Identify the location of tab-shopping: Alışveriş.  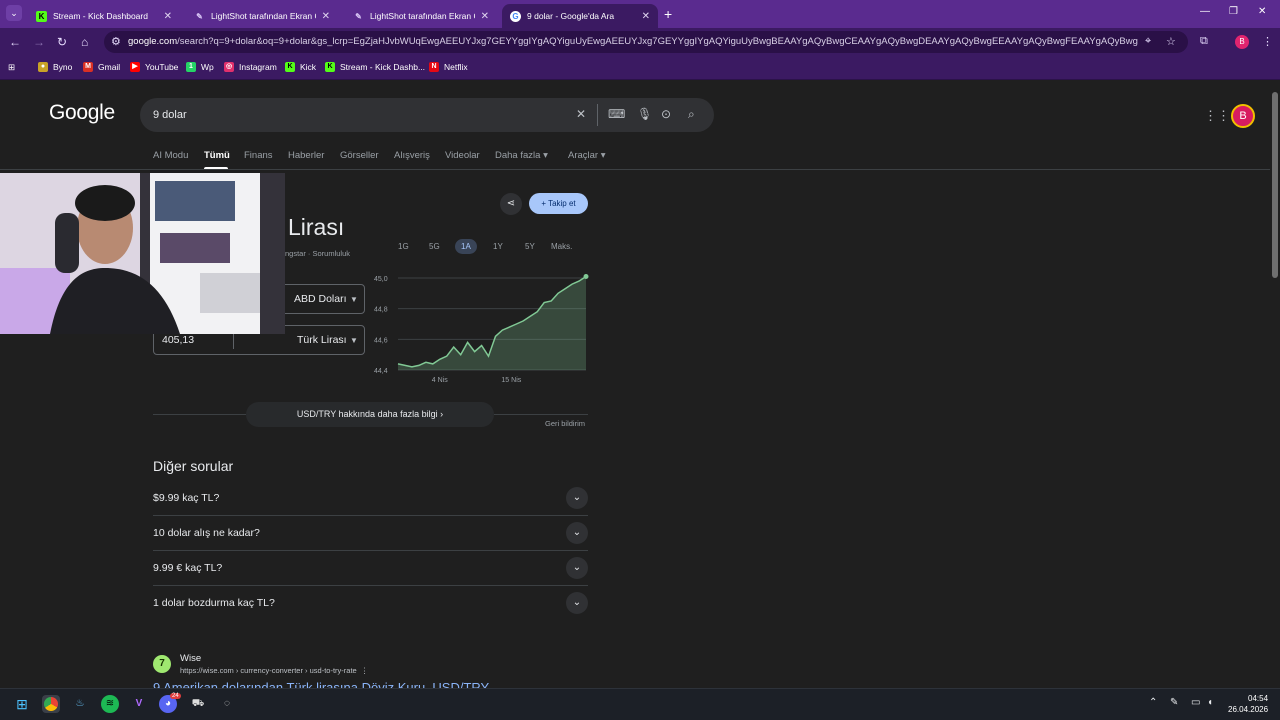
(412, 155).